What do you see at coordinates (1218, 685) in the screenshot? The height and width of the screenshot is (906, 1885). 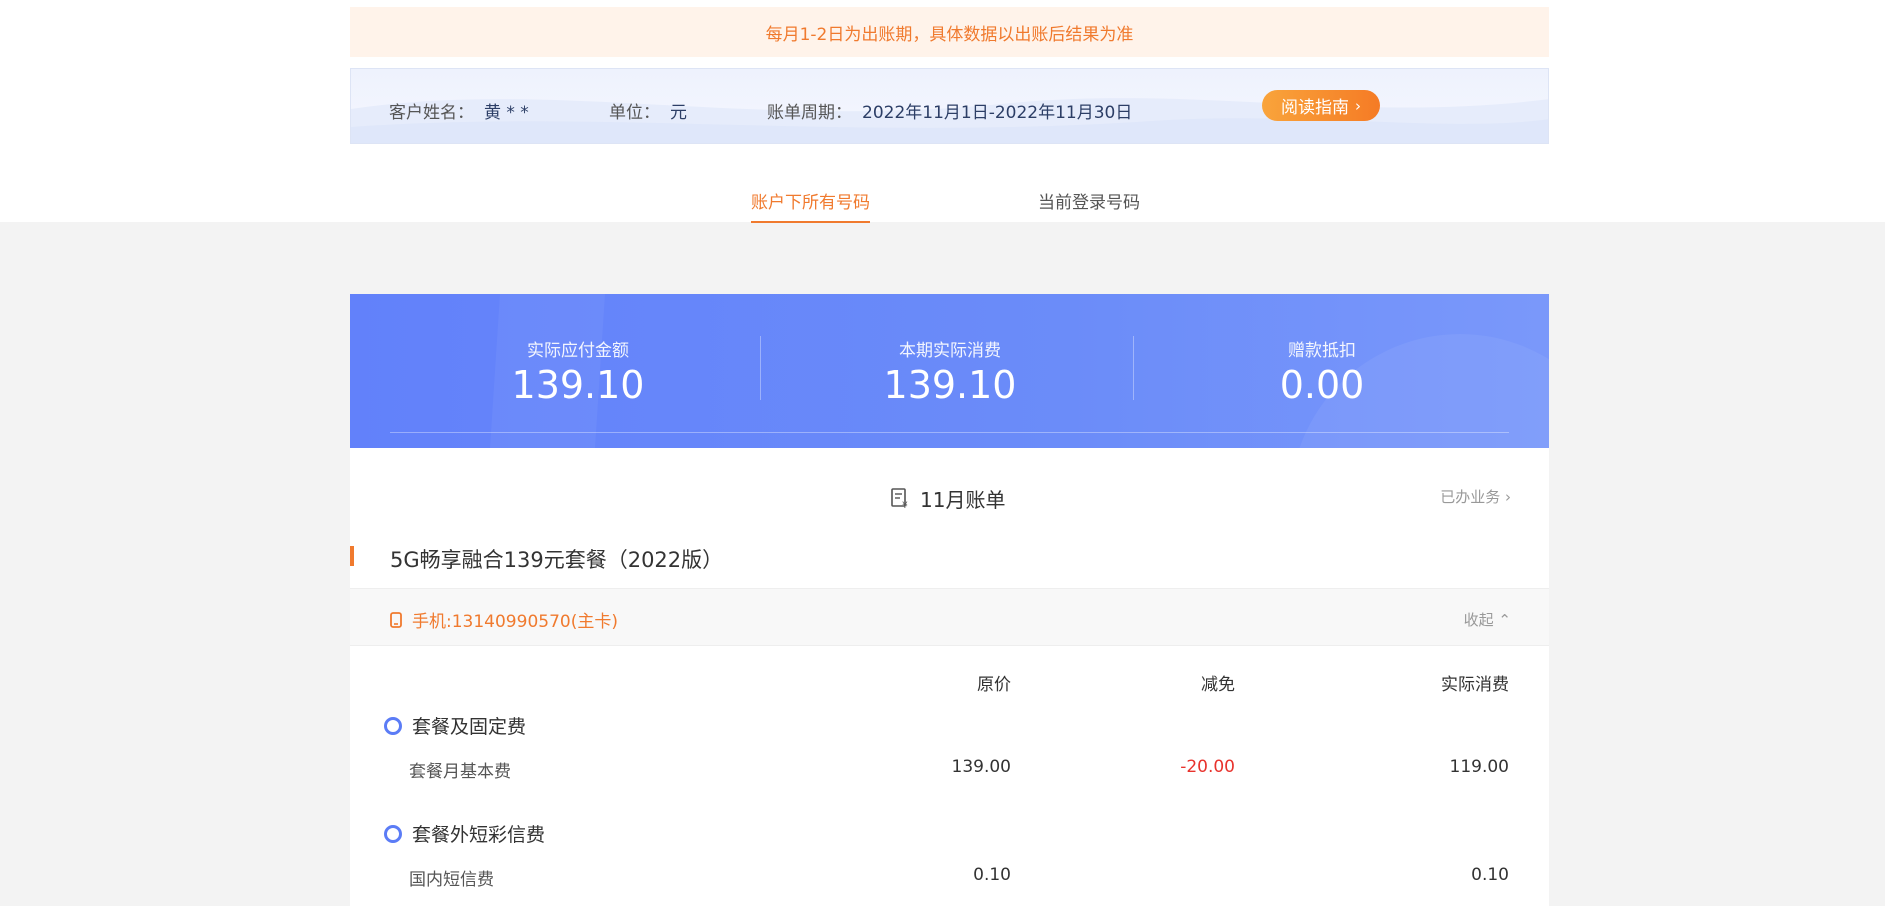 I see `column-discount: 减免` at bounding box center [1218, 685].